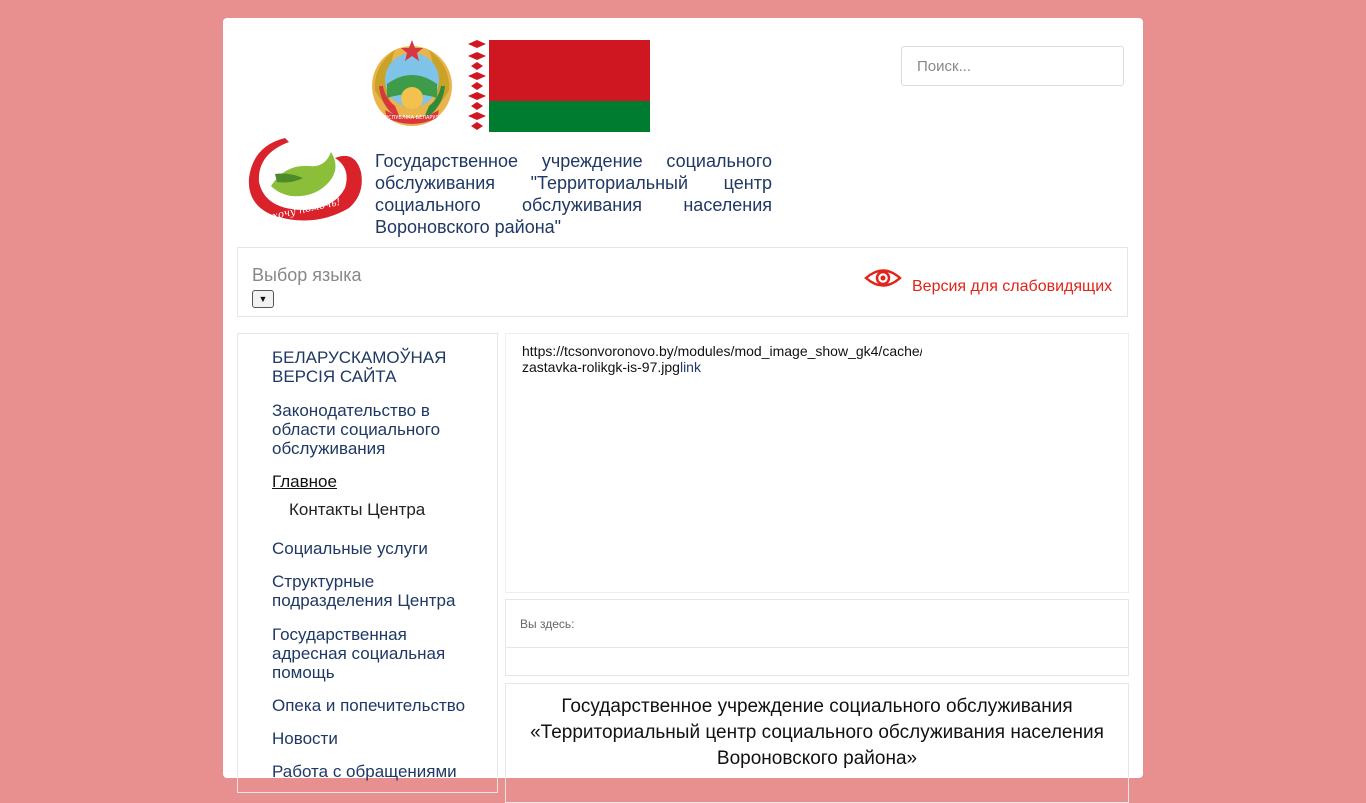  I want to click on article-title-line: Вороновского района», so click(817, 758).